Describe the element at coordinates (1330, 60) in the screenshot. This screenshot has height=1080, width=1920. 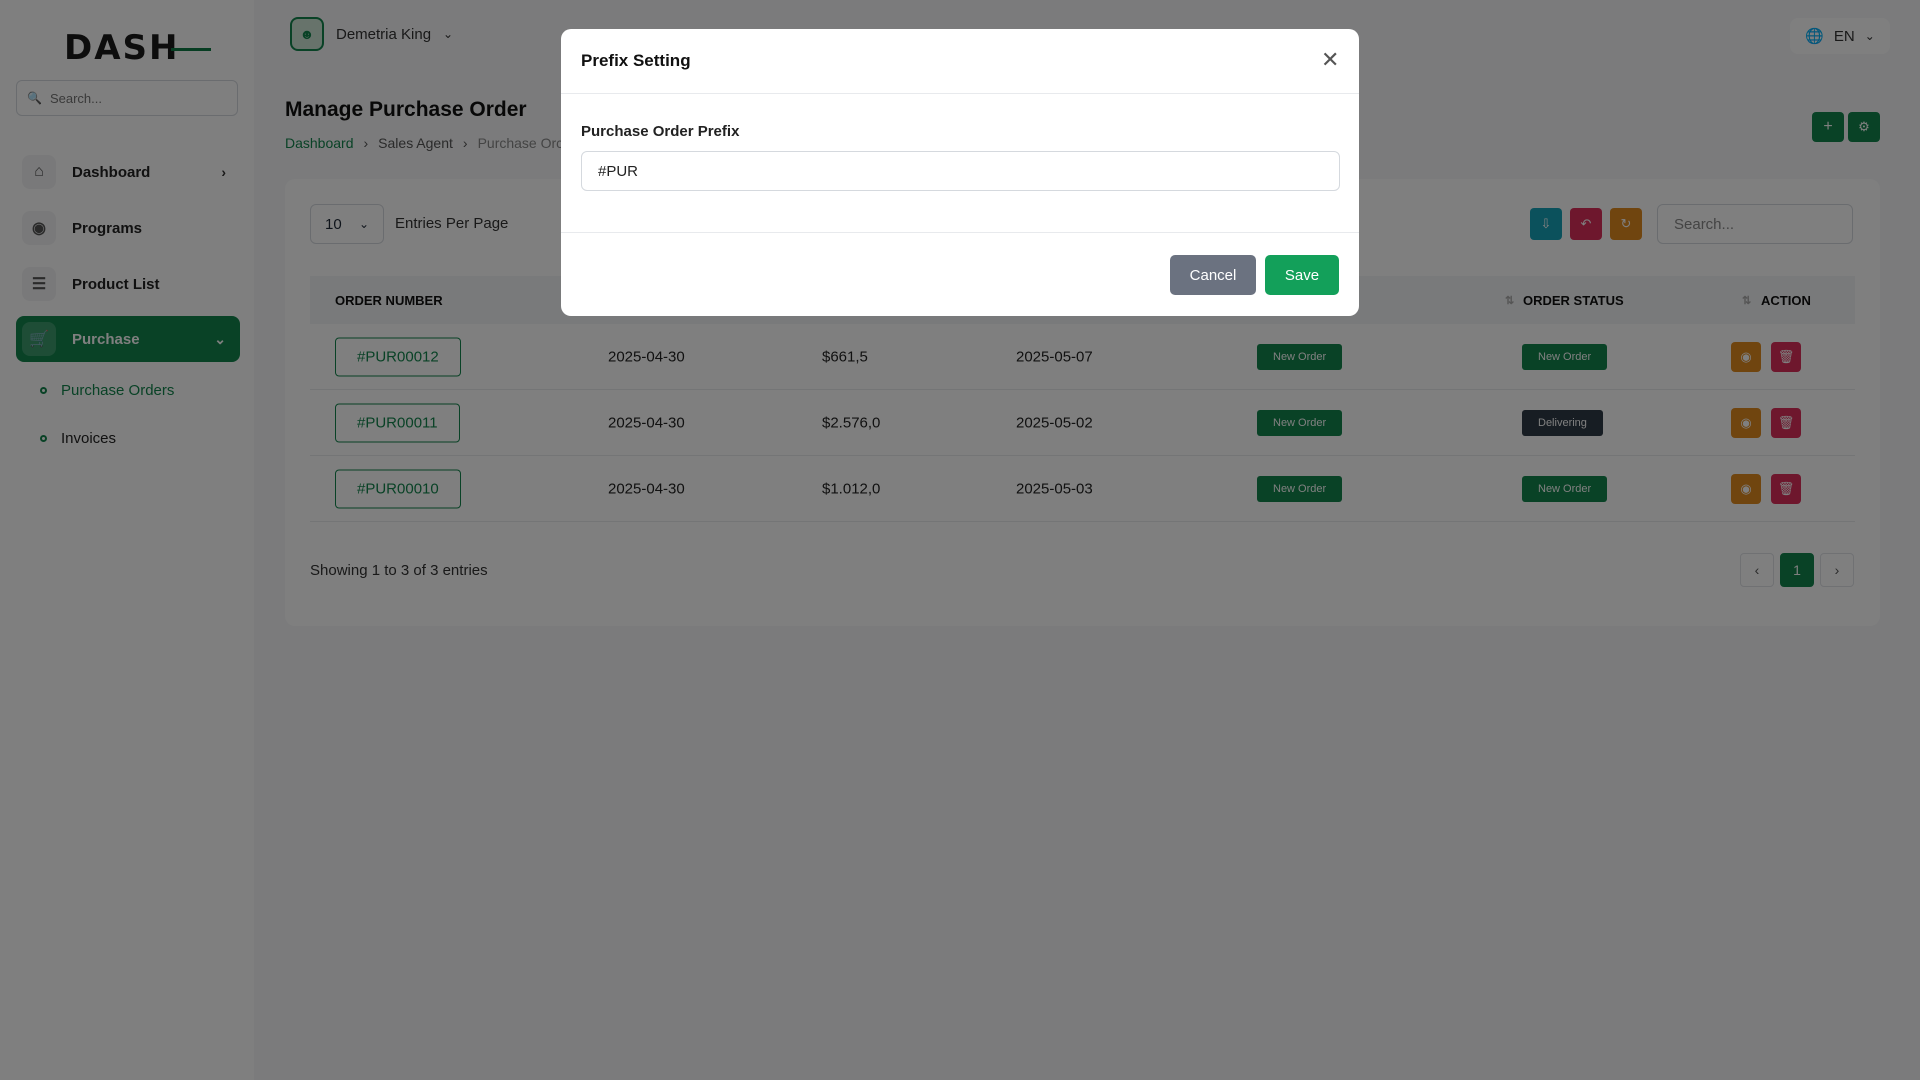
I see `close-icon: ✕` at that location.